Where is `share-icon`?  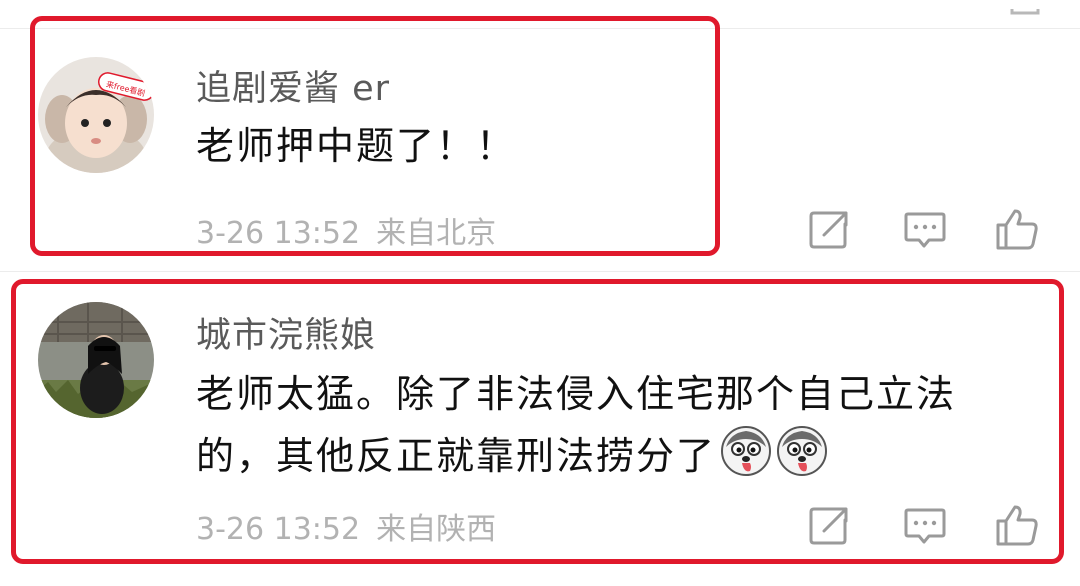
share-icon is located at coordinates (828, 230).